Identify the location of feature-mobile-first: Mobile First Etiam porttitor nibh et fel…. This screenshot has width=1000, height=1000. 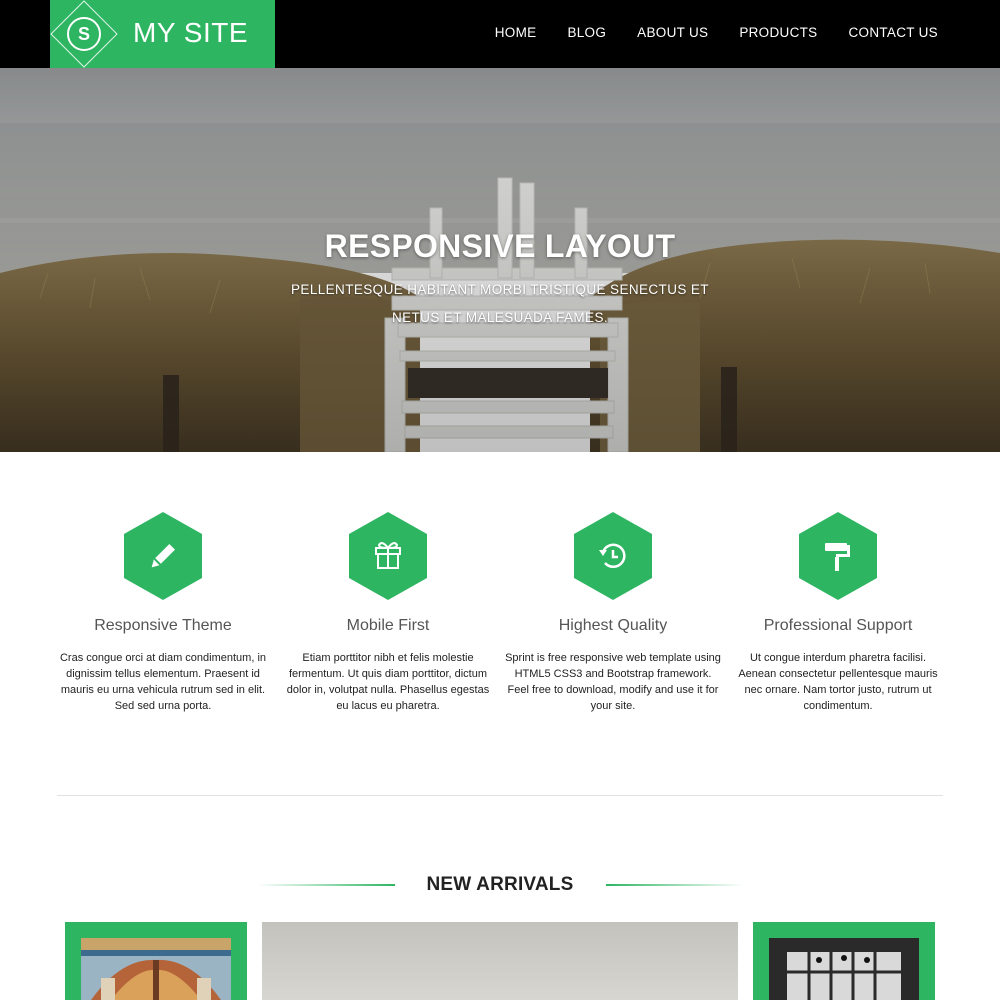
(388, 613).